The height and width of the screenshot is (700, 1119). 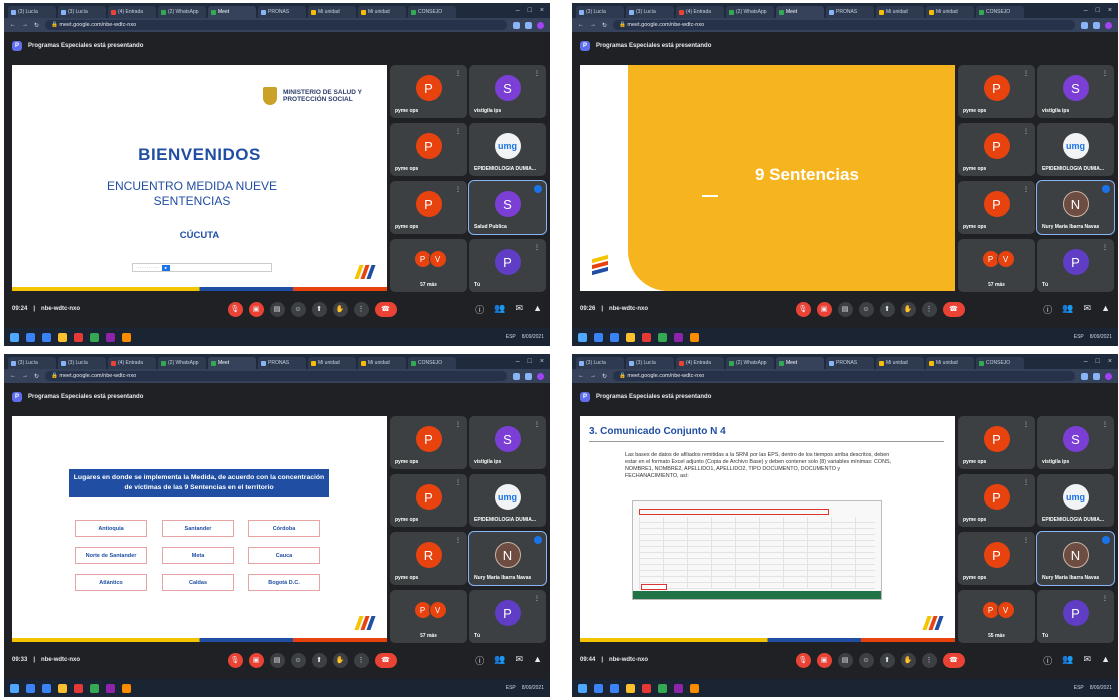 What do you see at coordinates (542, 10) in the screenshot?
I see `close-icon: ×` at bounding box center [542, 10].